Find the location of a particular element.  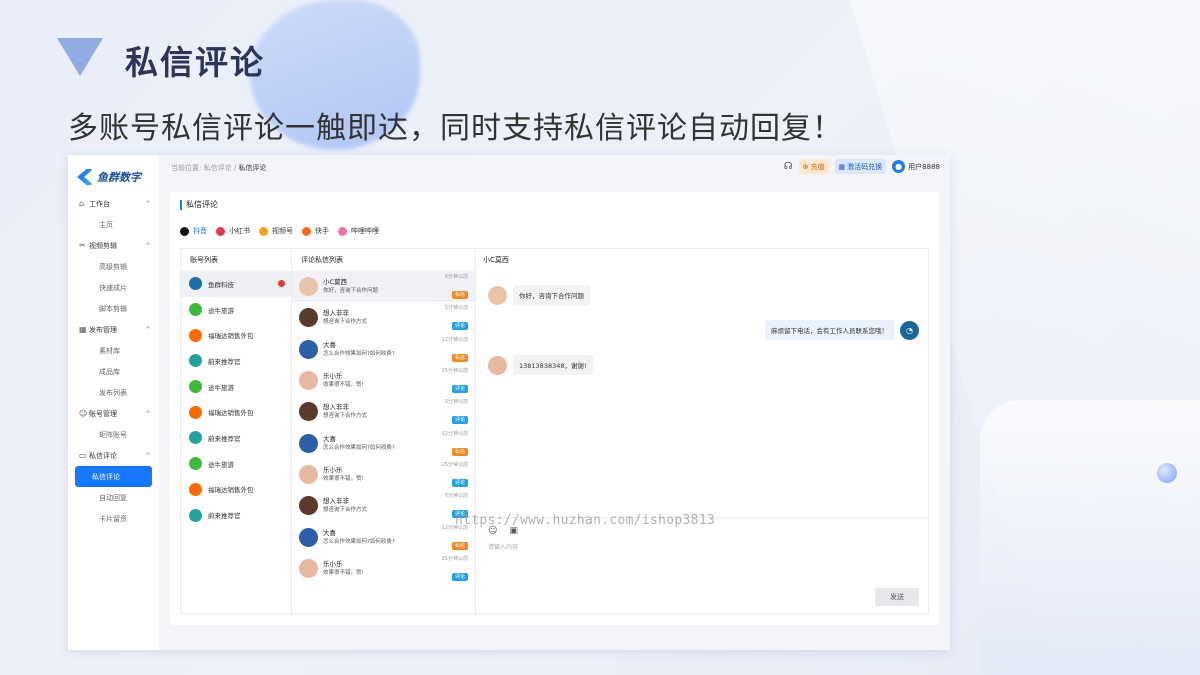

triangle-icon is located at coordinates (80, 57).